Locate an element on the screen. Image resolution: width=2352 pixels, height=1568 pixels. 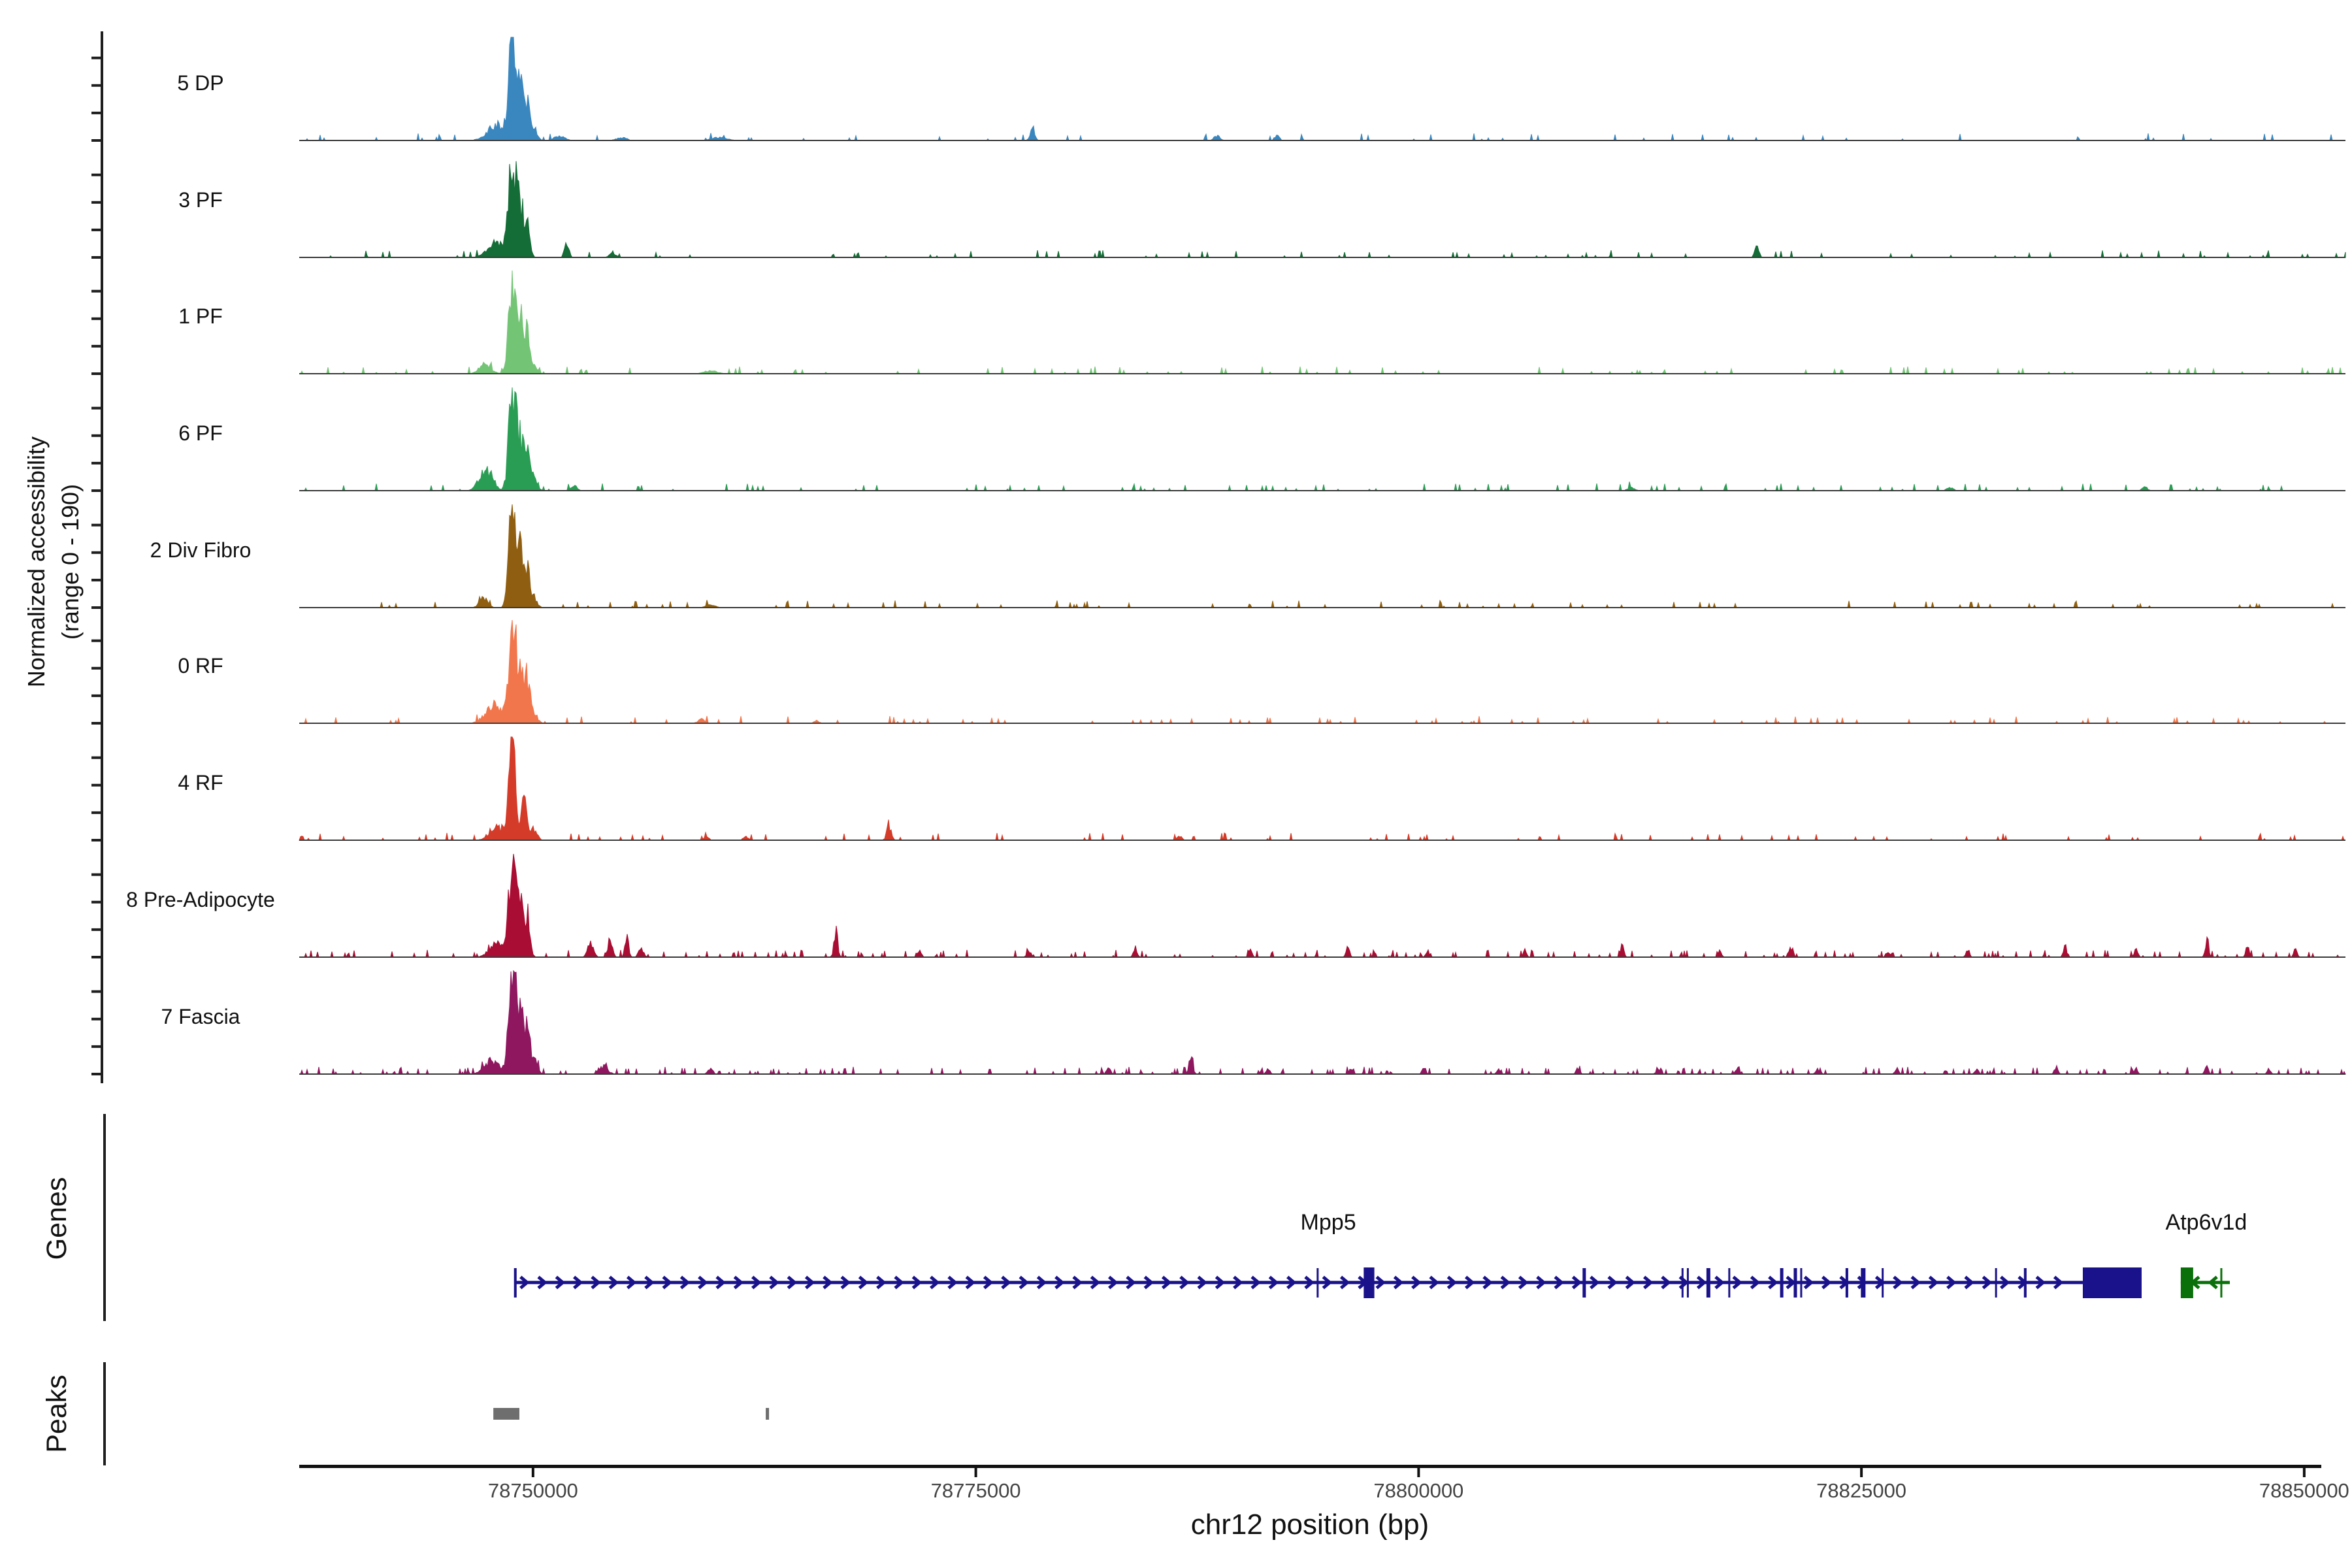
coverage-track-0-rf is located at coordinates (1322, 672).